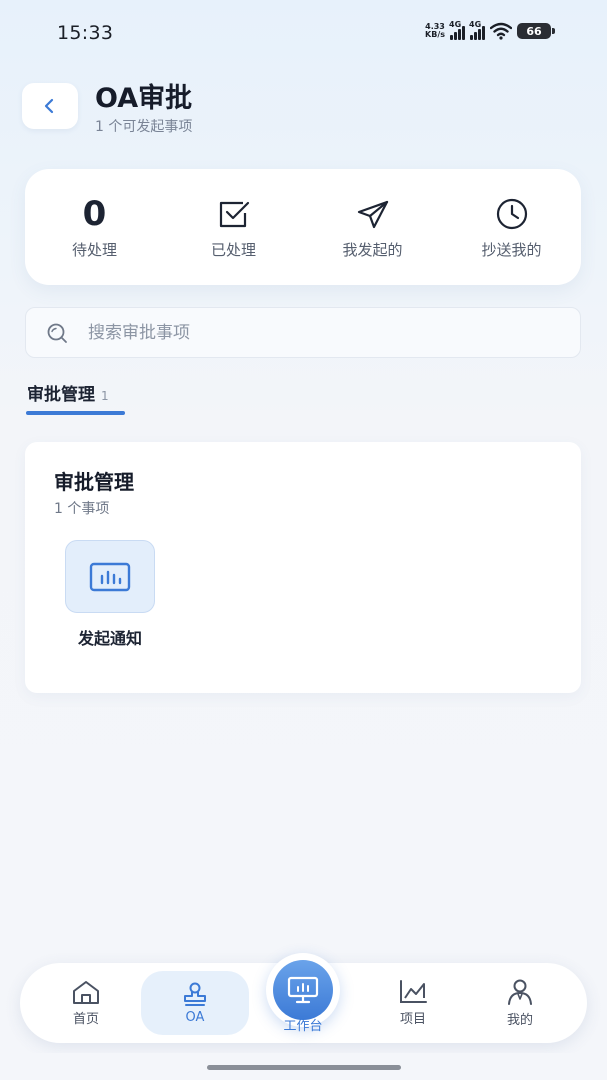 Image resolution: width=607 pixels, height=1080 pixels. Describe the element at coordinates (110, 637) in the screenshot. I see `app-label-send-notice: 发起通知` at that location.